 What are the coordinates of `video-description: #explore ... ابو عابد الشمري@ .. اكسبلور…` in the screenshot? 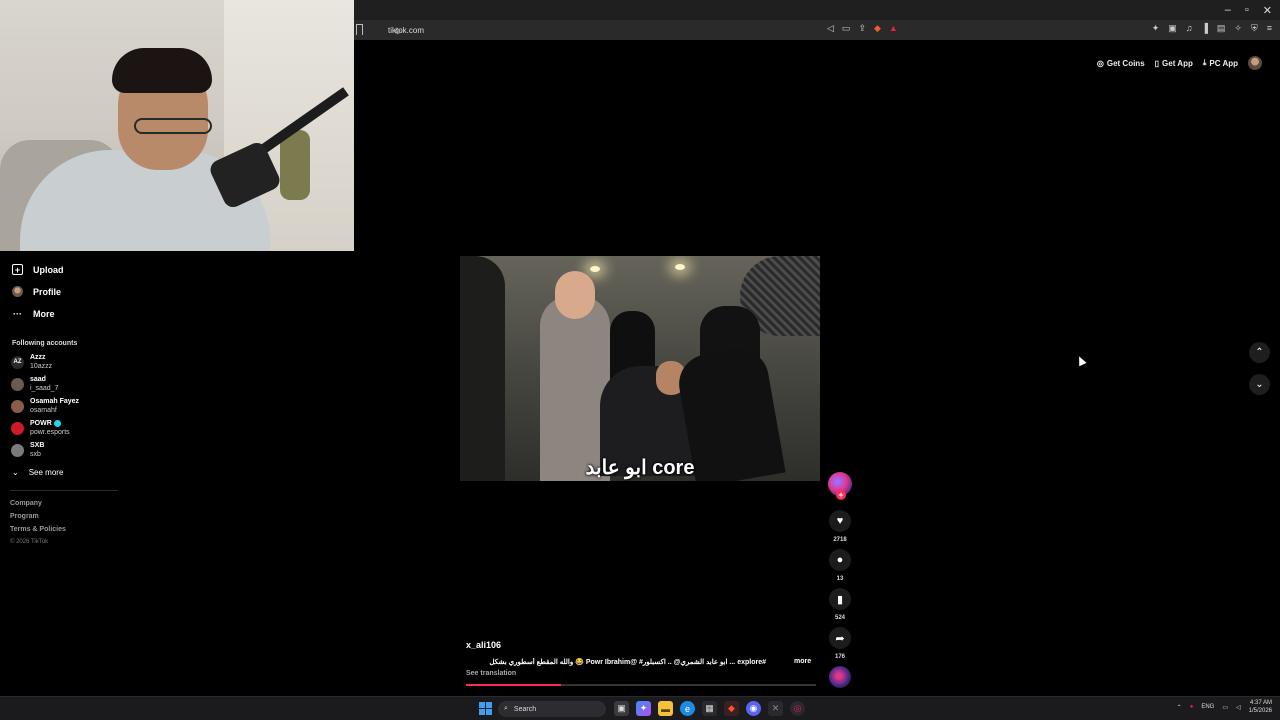 It's located at (627, 662).